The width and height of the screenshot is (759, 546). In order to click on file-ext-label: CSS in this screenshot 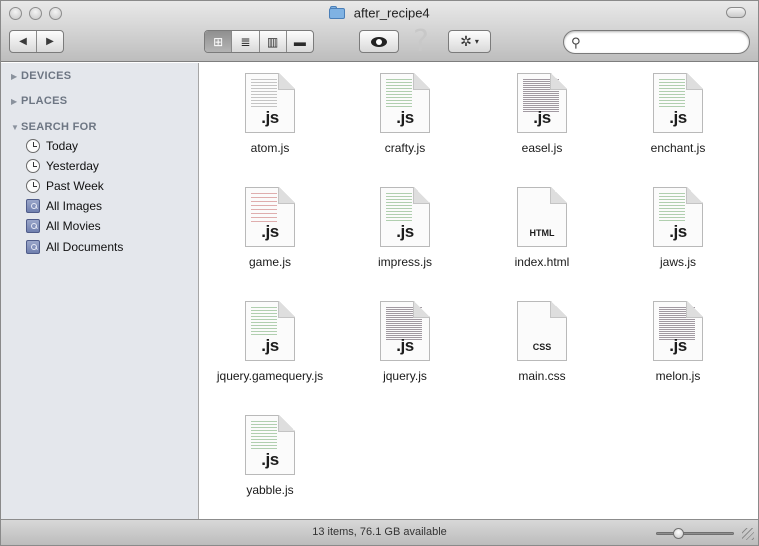, I will do `click(542, 347)`.